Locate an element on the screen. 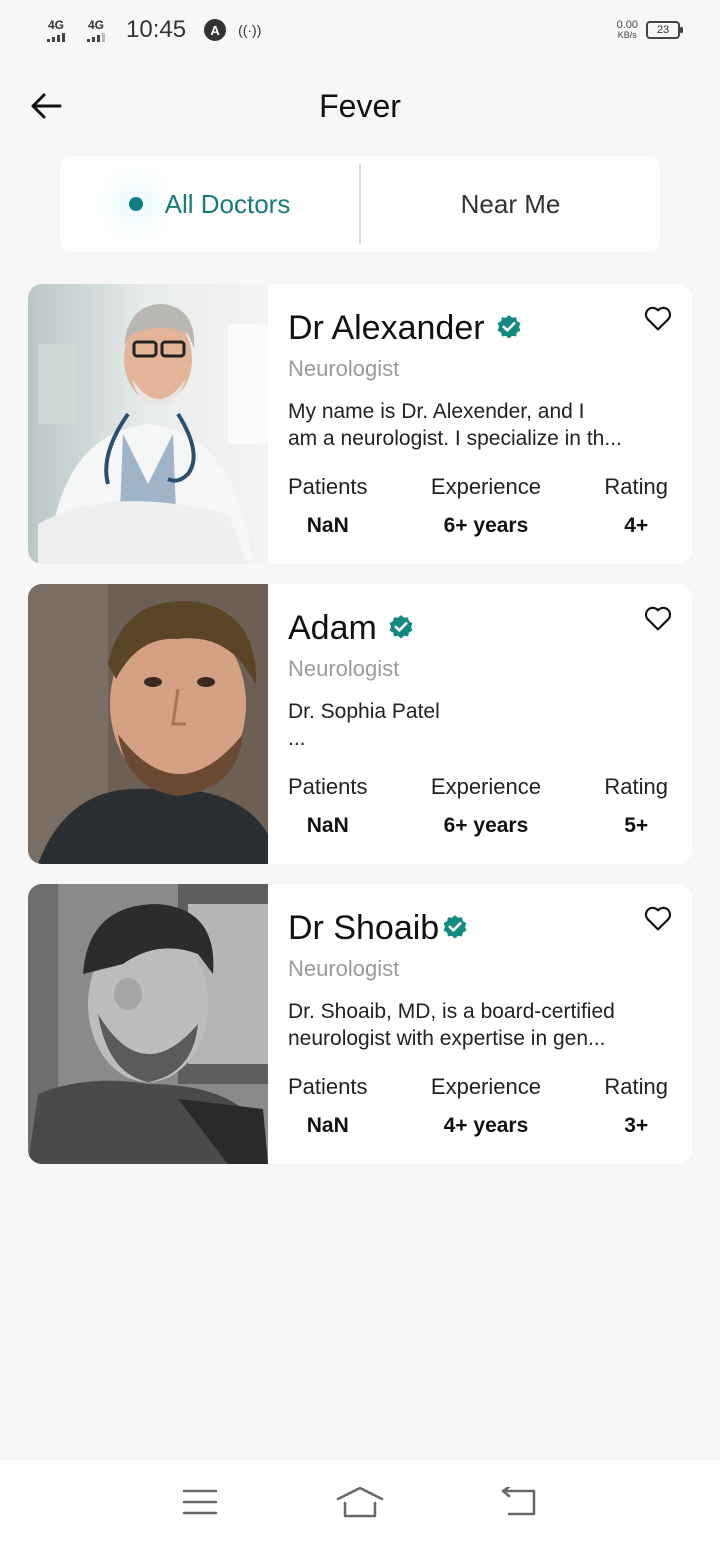 Image resolution: width=720 pixels, height=1544 pixels. app-notification-icon: A is located at coordinates (215, 30).